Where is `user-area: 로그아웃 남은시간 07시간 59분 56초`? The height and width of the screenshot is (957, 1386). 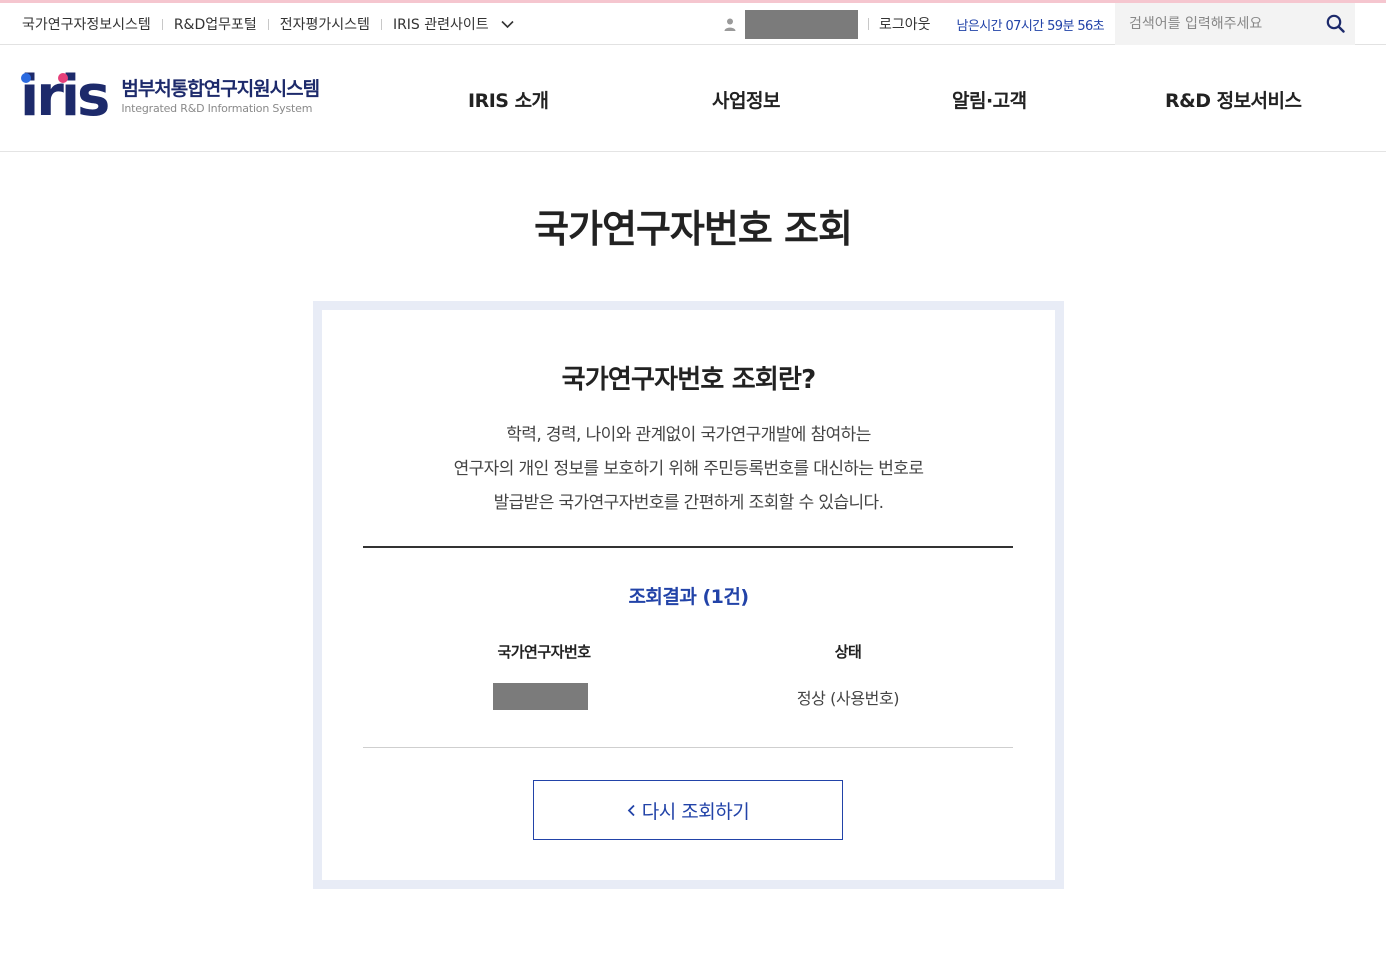 user-area: 로그아웃 남은시간 07시간 59분 56초 is located at coordinates (914, 24).